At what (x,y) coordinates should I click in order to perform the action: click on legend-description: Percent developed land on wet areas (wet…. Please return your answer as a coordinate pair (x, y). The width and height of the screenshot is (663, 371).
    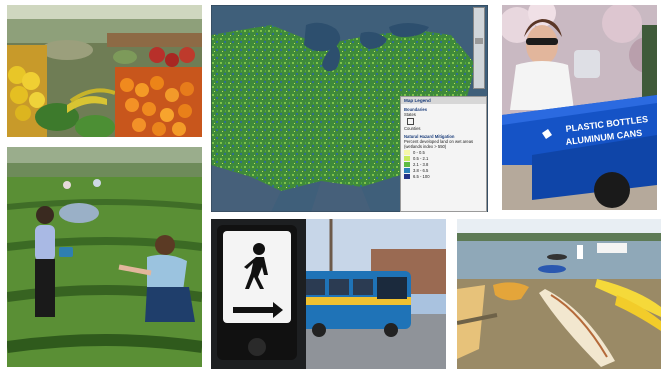
    Looking at the image, I should click on (439, 144).